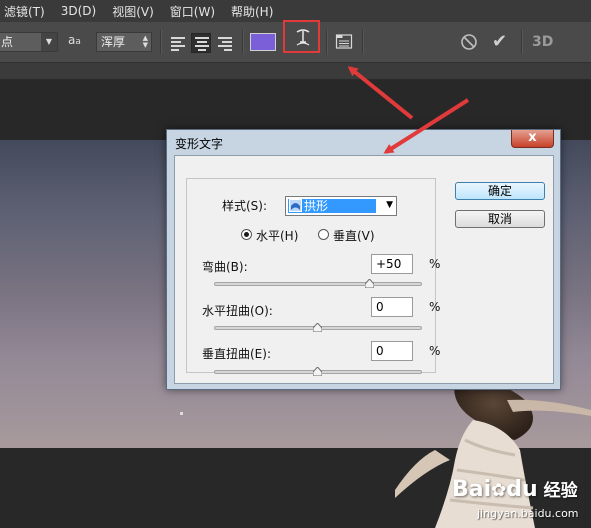  Describe the element at coordinates (435, 351) in the screenshot. I see `v-distortion-percent: %` at that location.